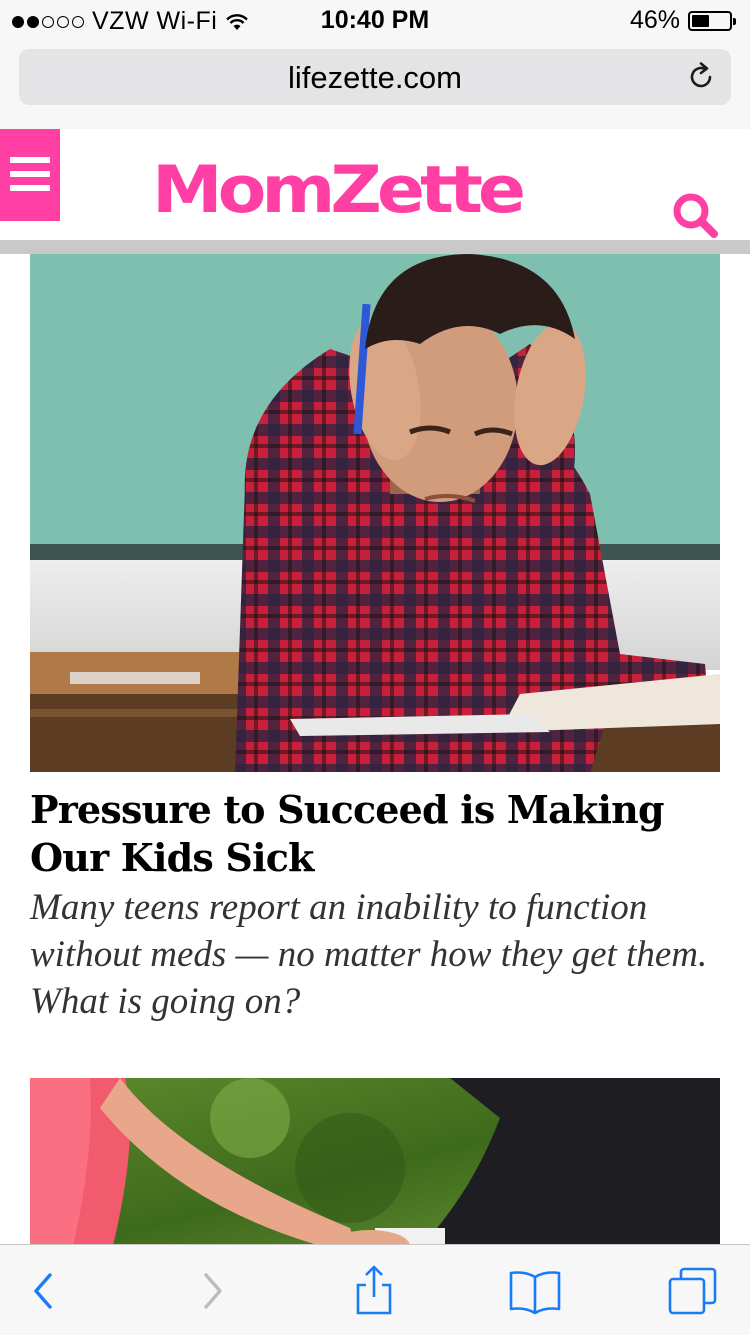 Image resolution: width=750 pixels, height=1335 pixels. What do you see at coordinates (535, 1291) in the screenshot?
I see `bookmarks-icon` at bounding box center [535, 1291].